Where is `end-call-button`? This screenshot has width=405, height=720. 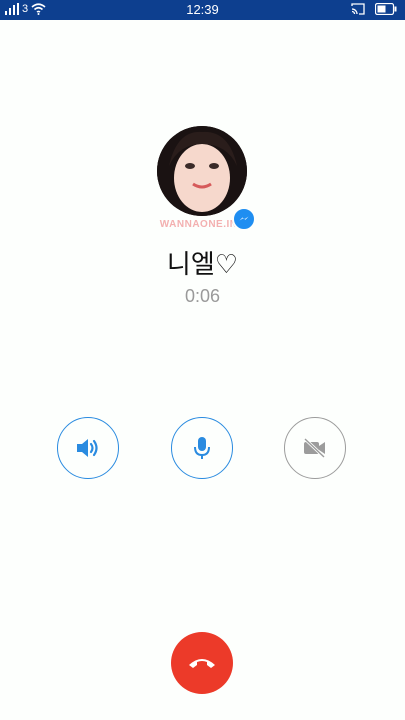
end-call-button is located at coordinates (202, 663).